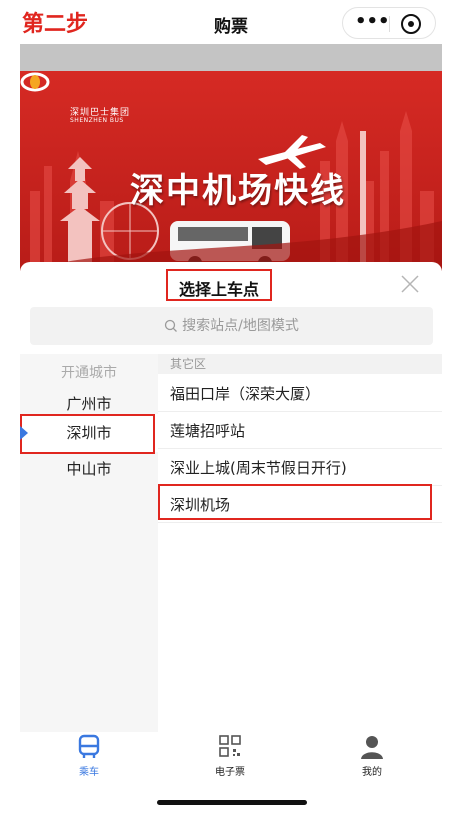 This screenshot has height=821, width=462. What do you see at coordinates (89, 433) in the screenshot?
I see `city-item-shenzhen: 深圳市` at bounding box center [89, 433].